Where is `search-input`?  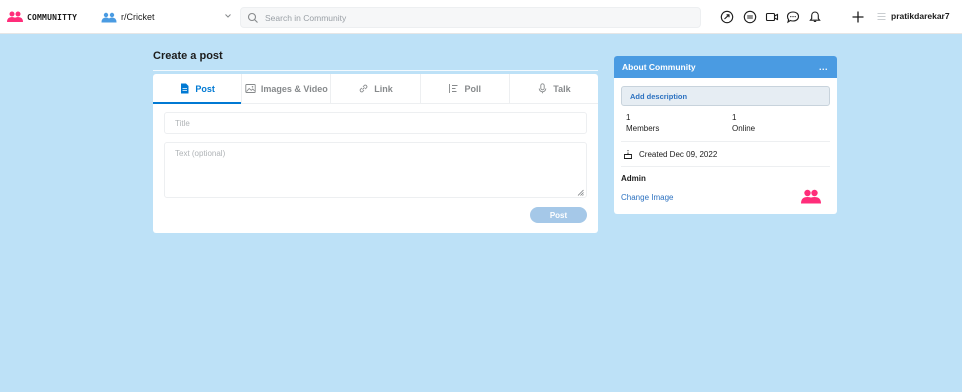 search-input is located at coordinates (475, 17).